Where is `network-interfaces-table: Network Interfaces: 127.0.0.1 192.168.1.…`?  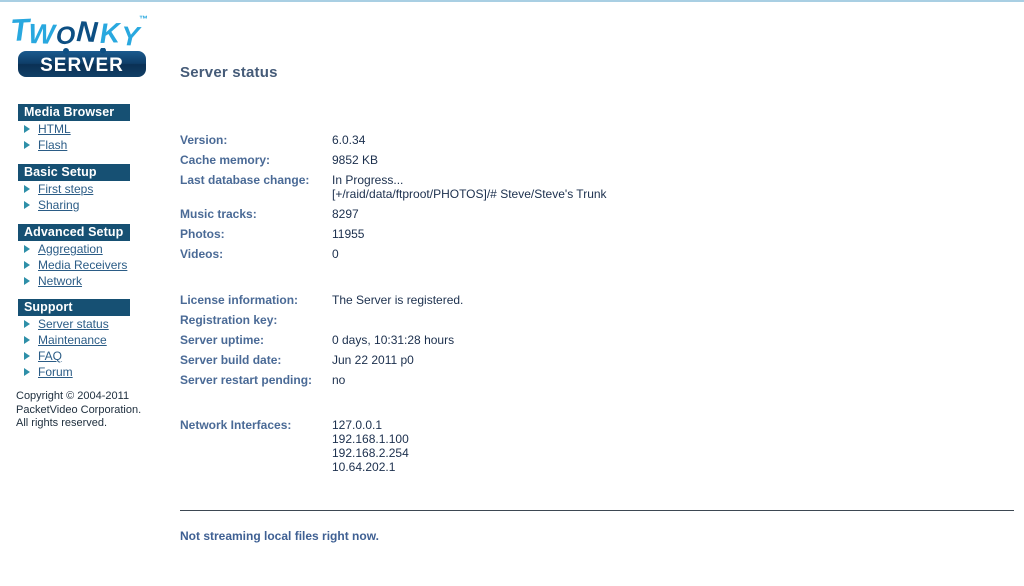
network-interfaces-table: Network Interfaces: 127.0.0.1 192.168.1.… is located at coordinates (294, 446).